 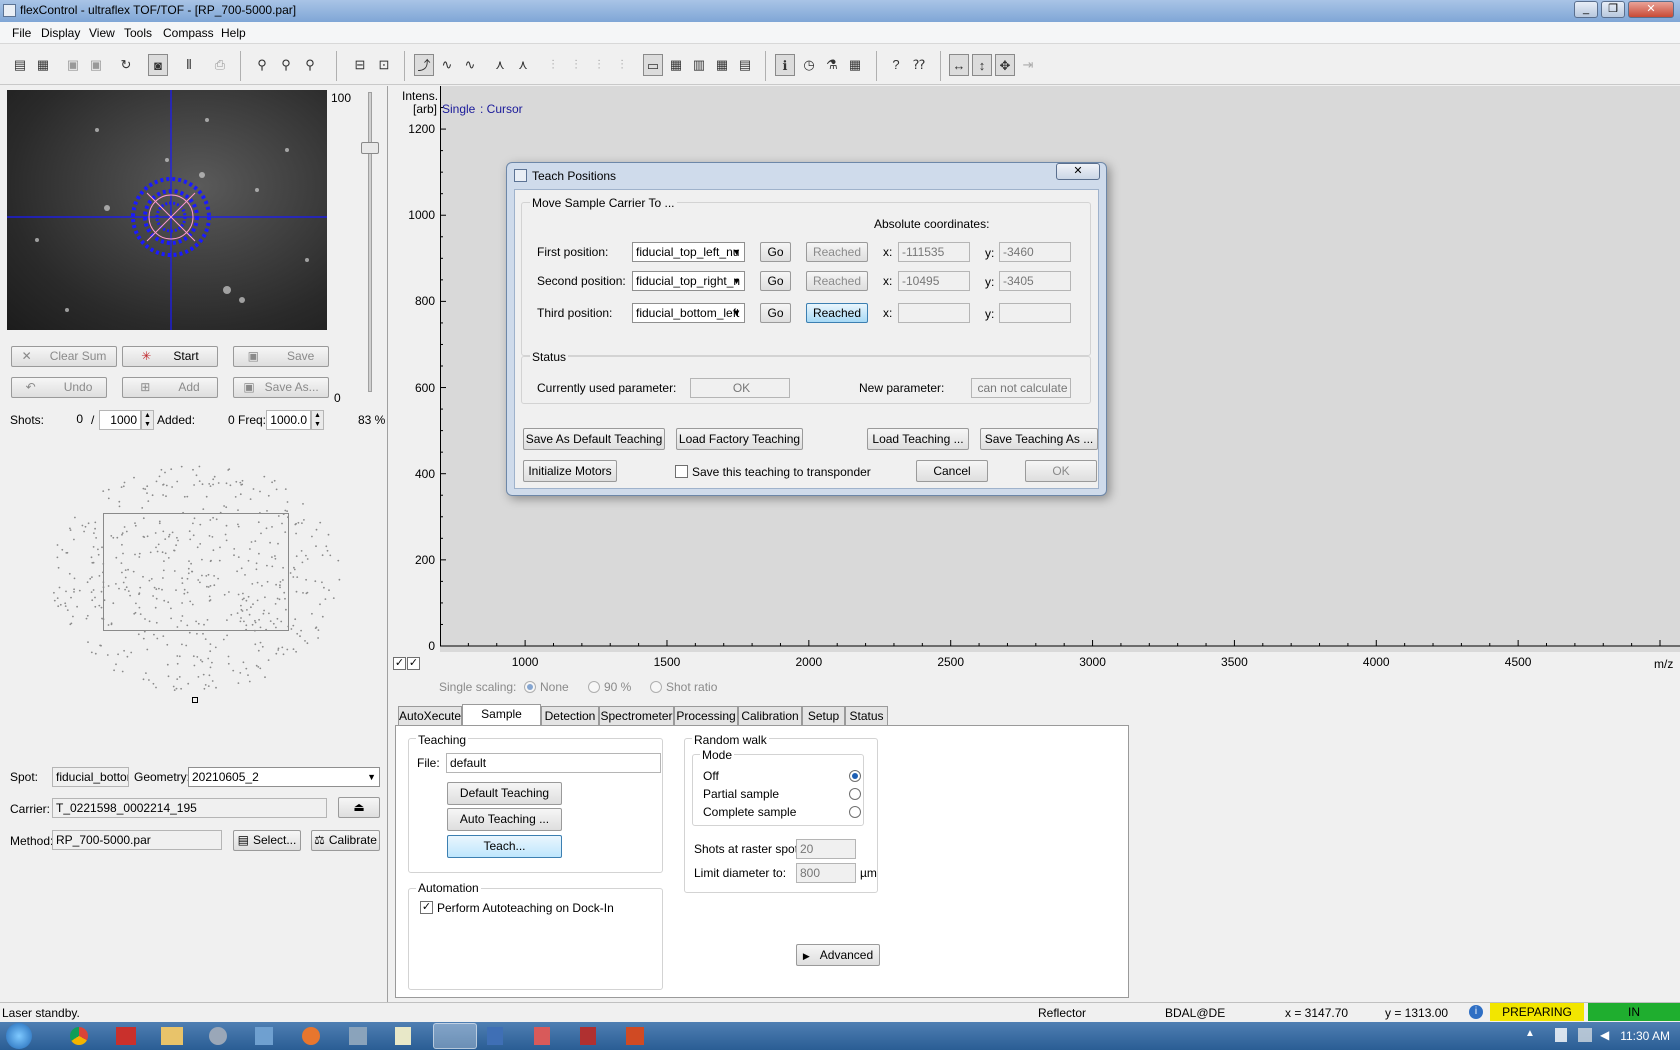 I want to click on dialog-close-button: ✕, so click(x=1078, y=171).